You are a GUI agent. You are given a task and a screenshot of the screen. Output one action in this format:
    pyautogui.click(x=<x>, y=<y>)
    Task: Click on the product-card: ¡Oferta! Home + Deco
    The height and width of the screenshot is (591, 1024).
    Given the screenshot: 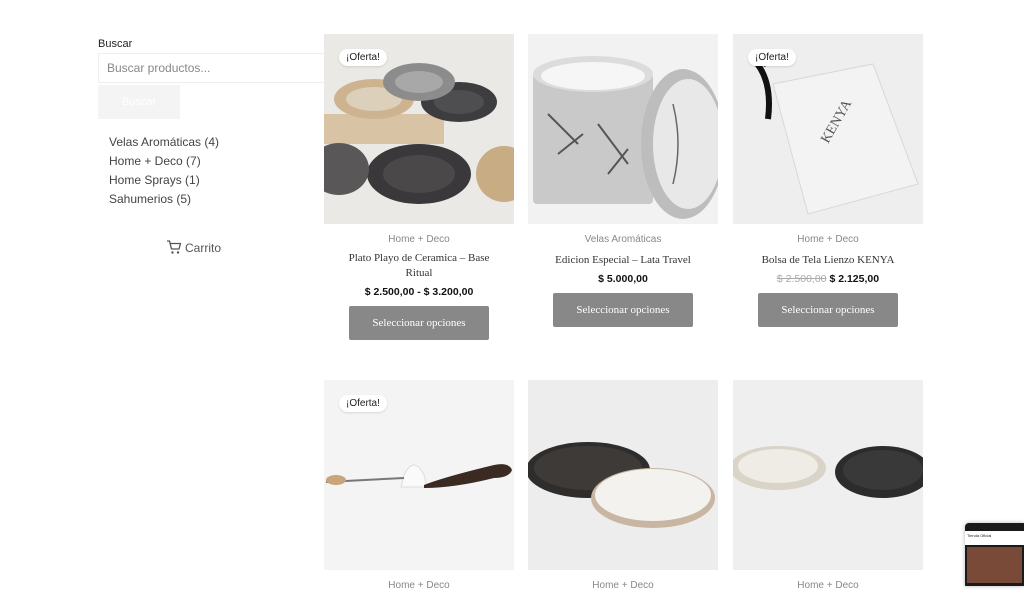 What is the action you would take?
    pyautogui.click(x=419, y=485)
    